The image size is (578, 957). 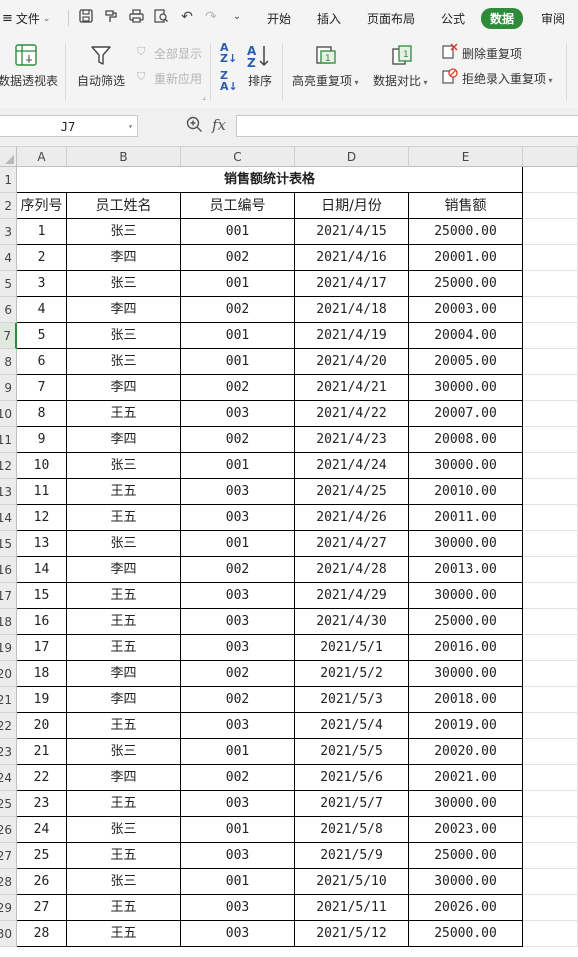 What do you see at coordinates (42, 414) in the screenshot?
I see `table-cell: 8` at bounding box center [42, 414].